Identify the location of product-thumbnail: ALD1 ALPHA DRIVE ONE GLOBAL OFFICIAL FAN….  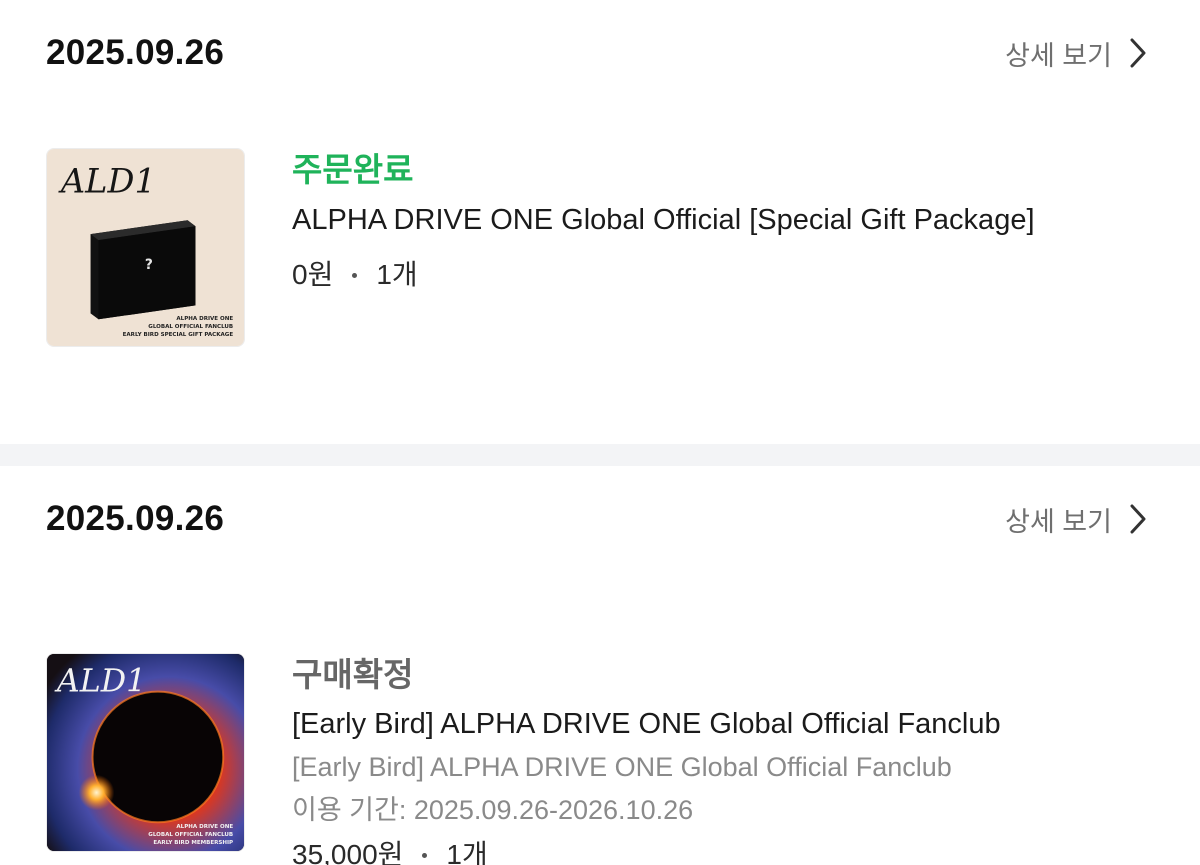
(145, 752).